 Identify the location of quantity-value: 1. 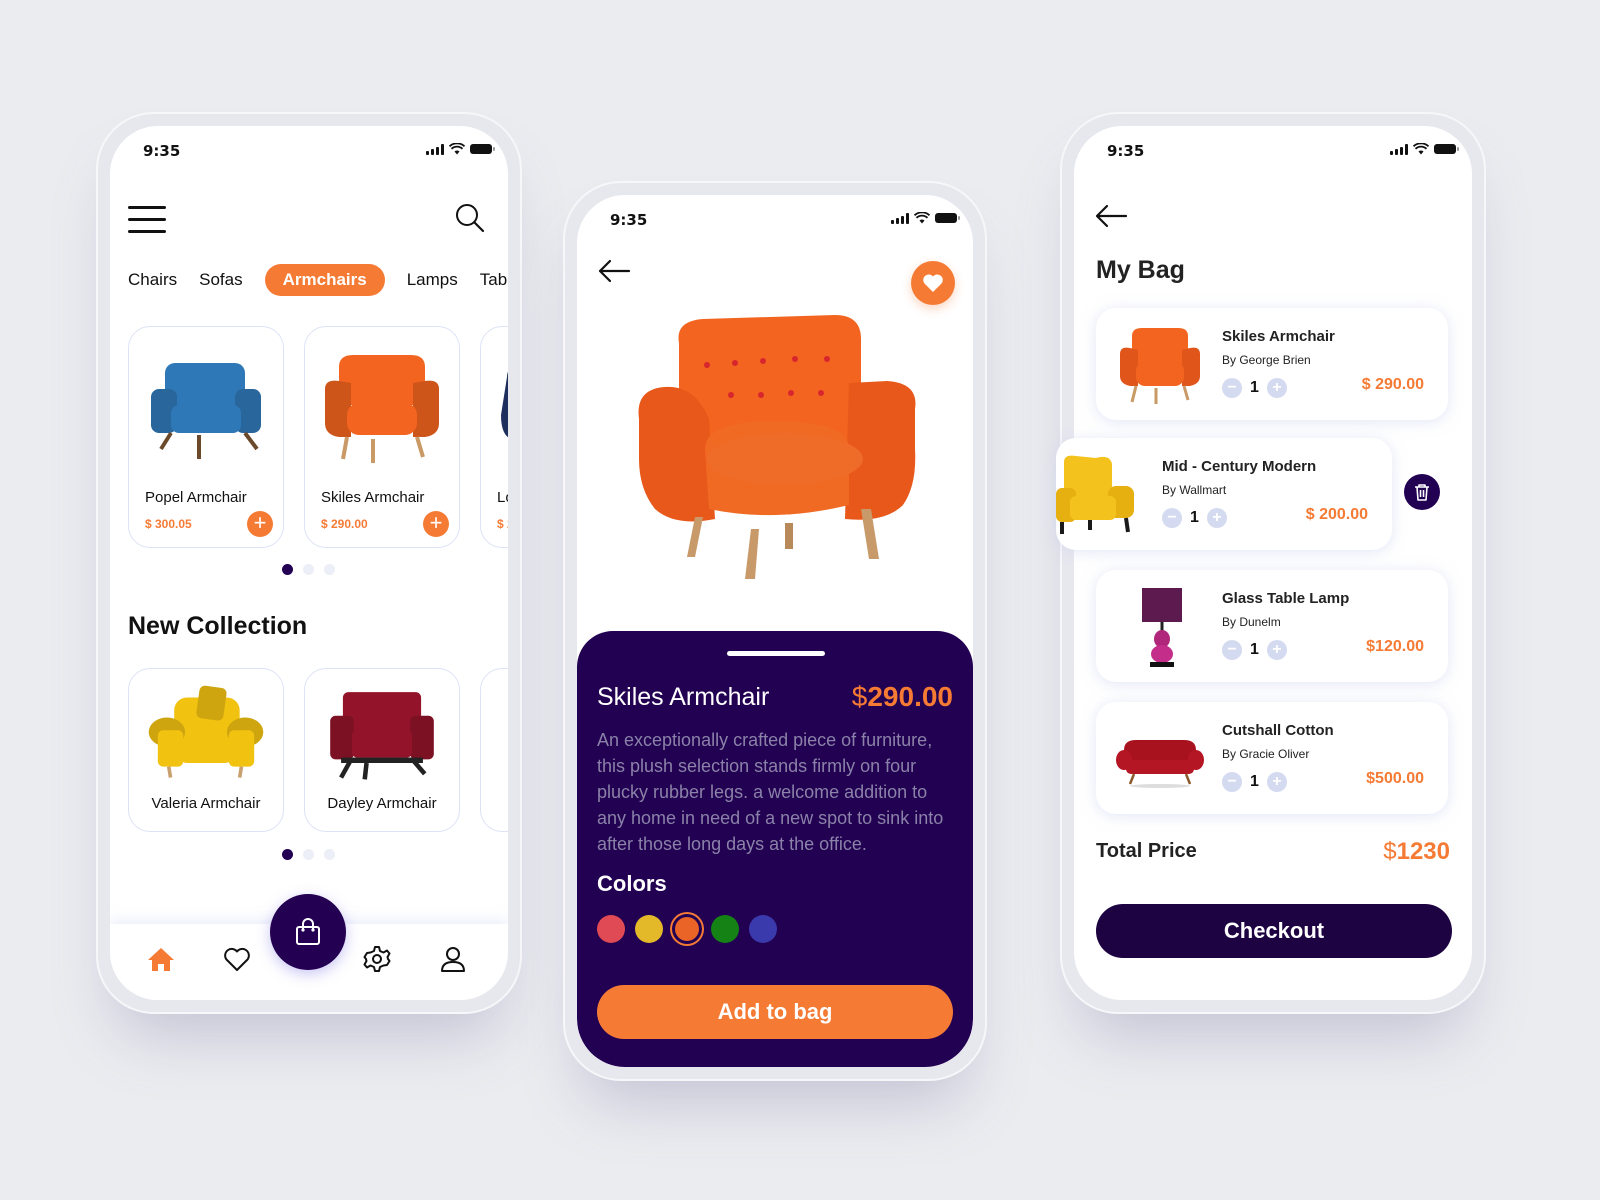
(1254, 387).